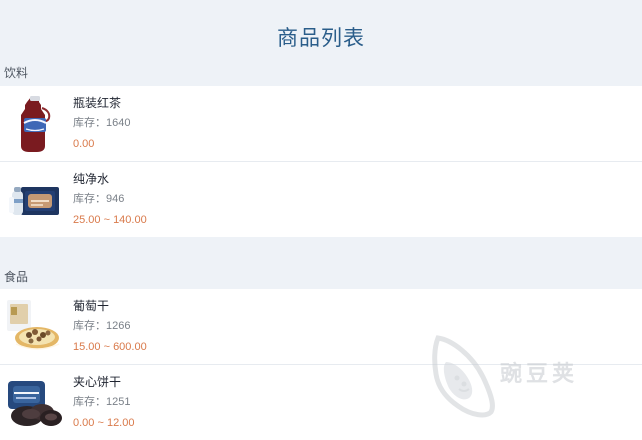  I want to click on bottled-tea-icon, so click(35, 124).